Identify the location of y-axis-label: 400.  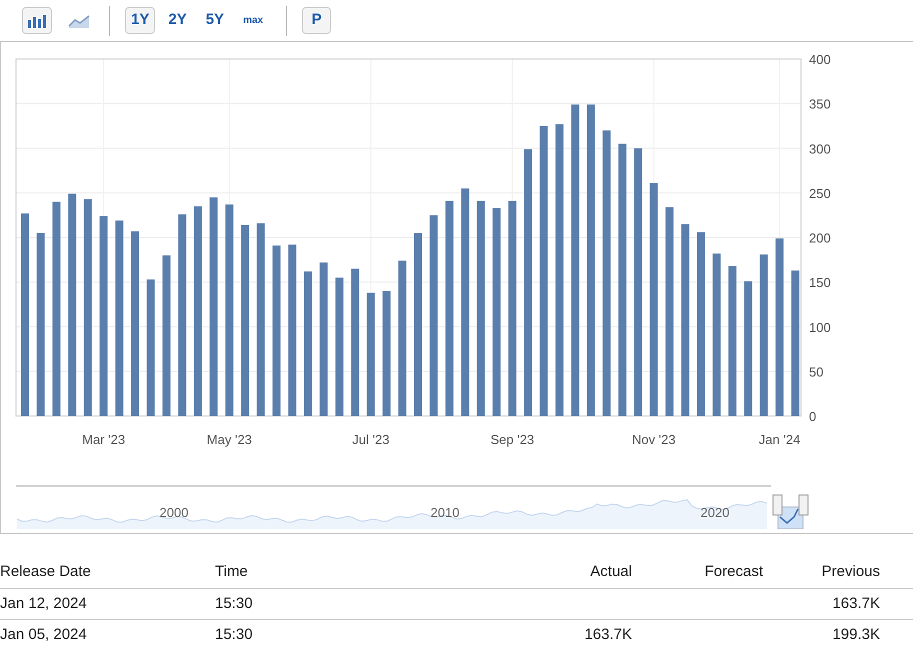
(820, 59).